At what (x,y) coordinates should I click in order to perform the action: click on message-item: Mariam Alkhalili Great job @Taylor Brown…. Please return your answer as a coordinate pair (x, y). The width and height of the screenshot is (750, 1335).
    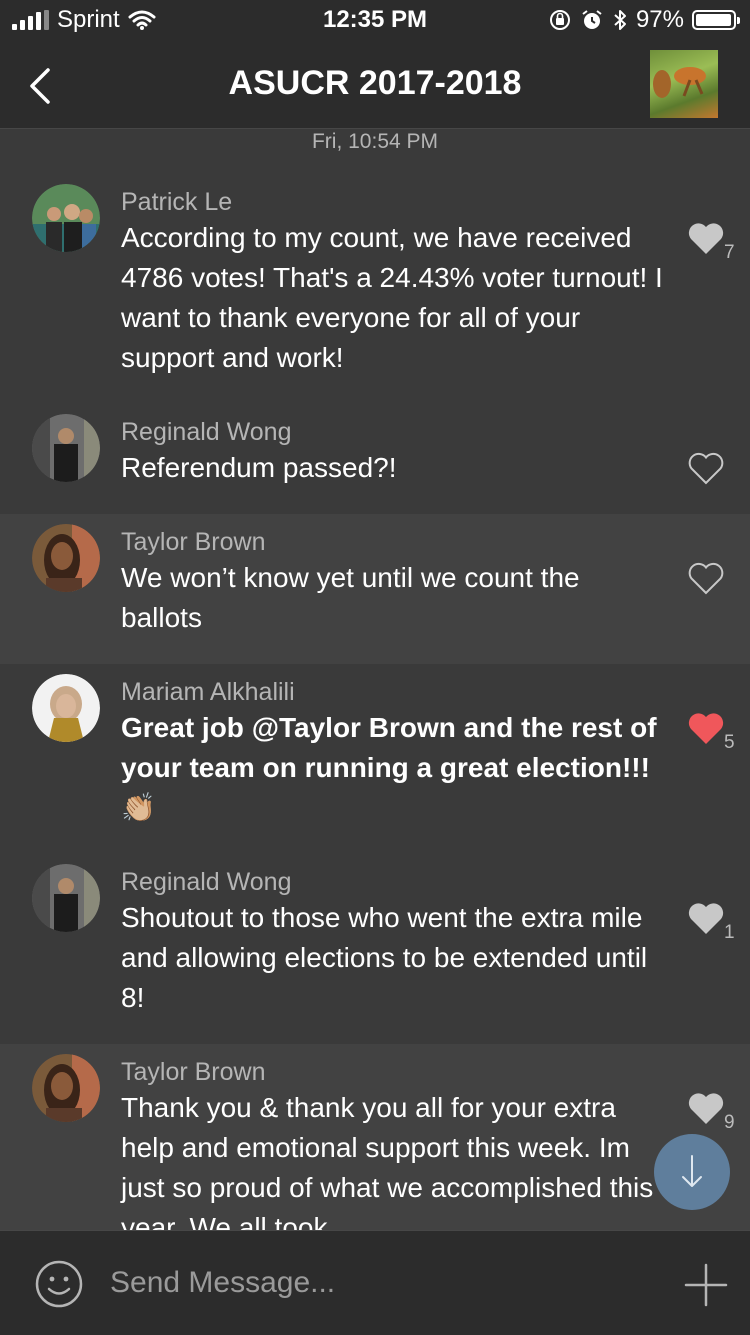
    Looking at the image, I should click on (375, 759).